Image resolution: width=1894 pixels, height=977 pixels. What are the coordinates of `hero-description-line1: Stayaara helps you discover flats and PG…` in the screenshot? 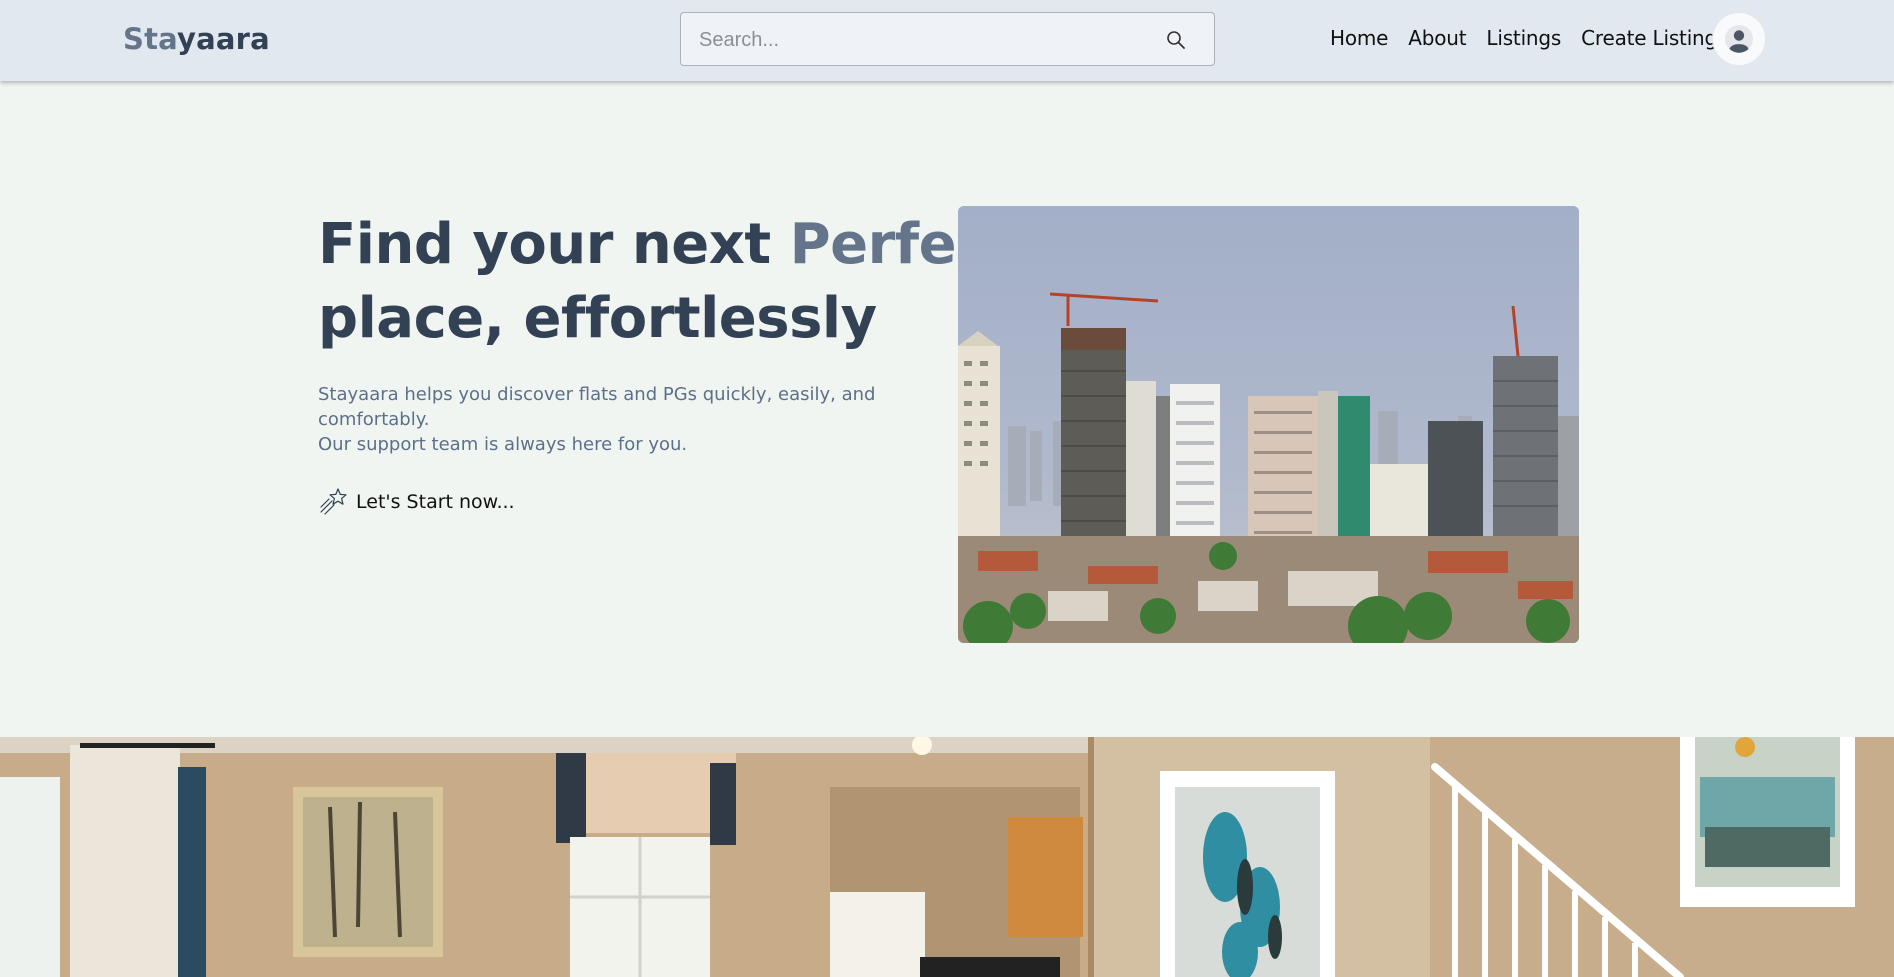 It's located at (597, 407).